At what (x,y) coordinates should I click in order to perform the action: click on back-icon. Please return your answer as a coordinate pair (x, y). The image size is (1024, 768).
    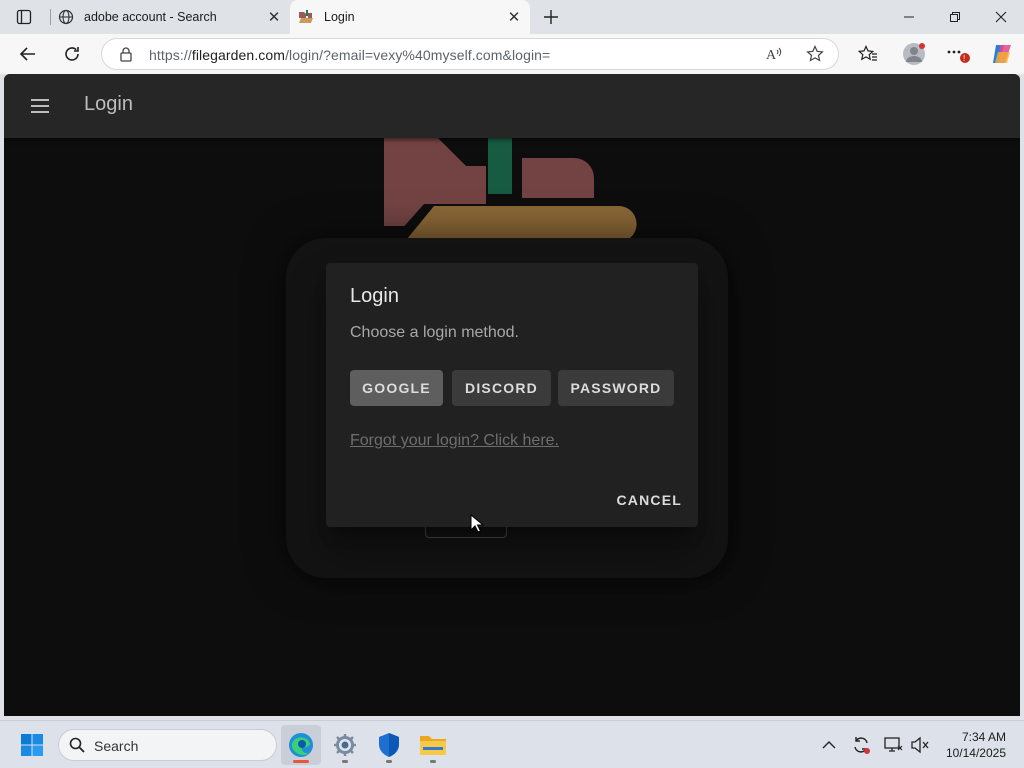
    Looking at the image, I should click on (28, 54).